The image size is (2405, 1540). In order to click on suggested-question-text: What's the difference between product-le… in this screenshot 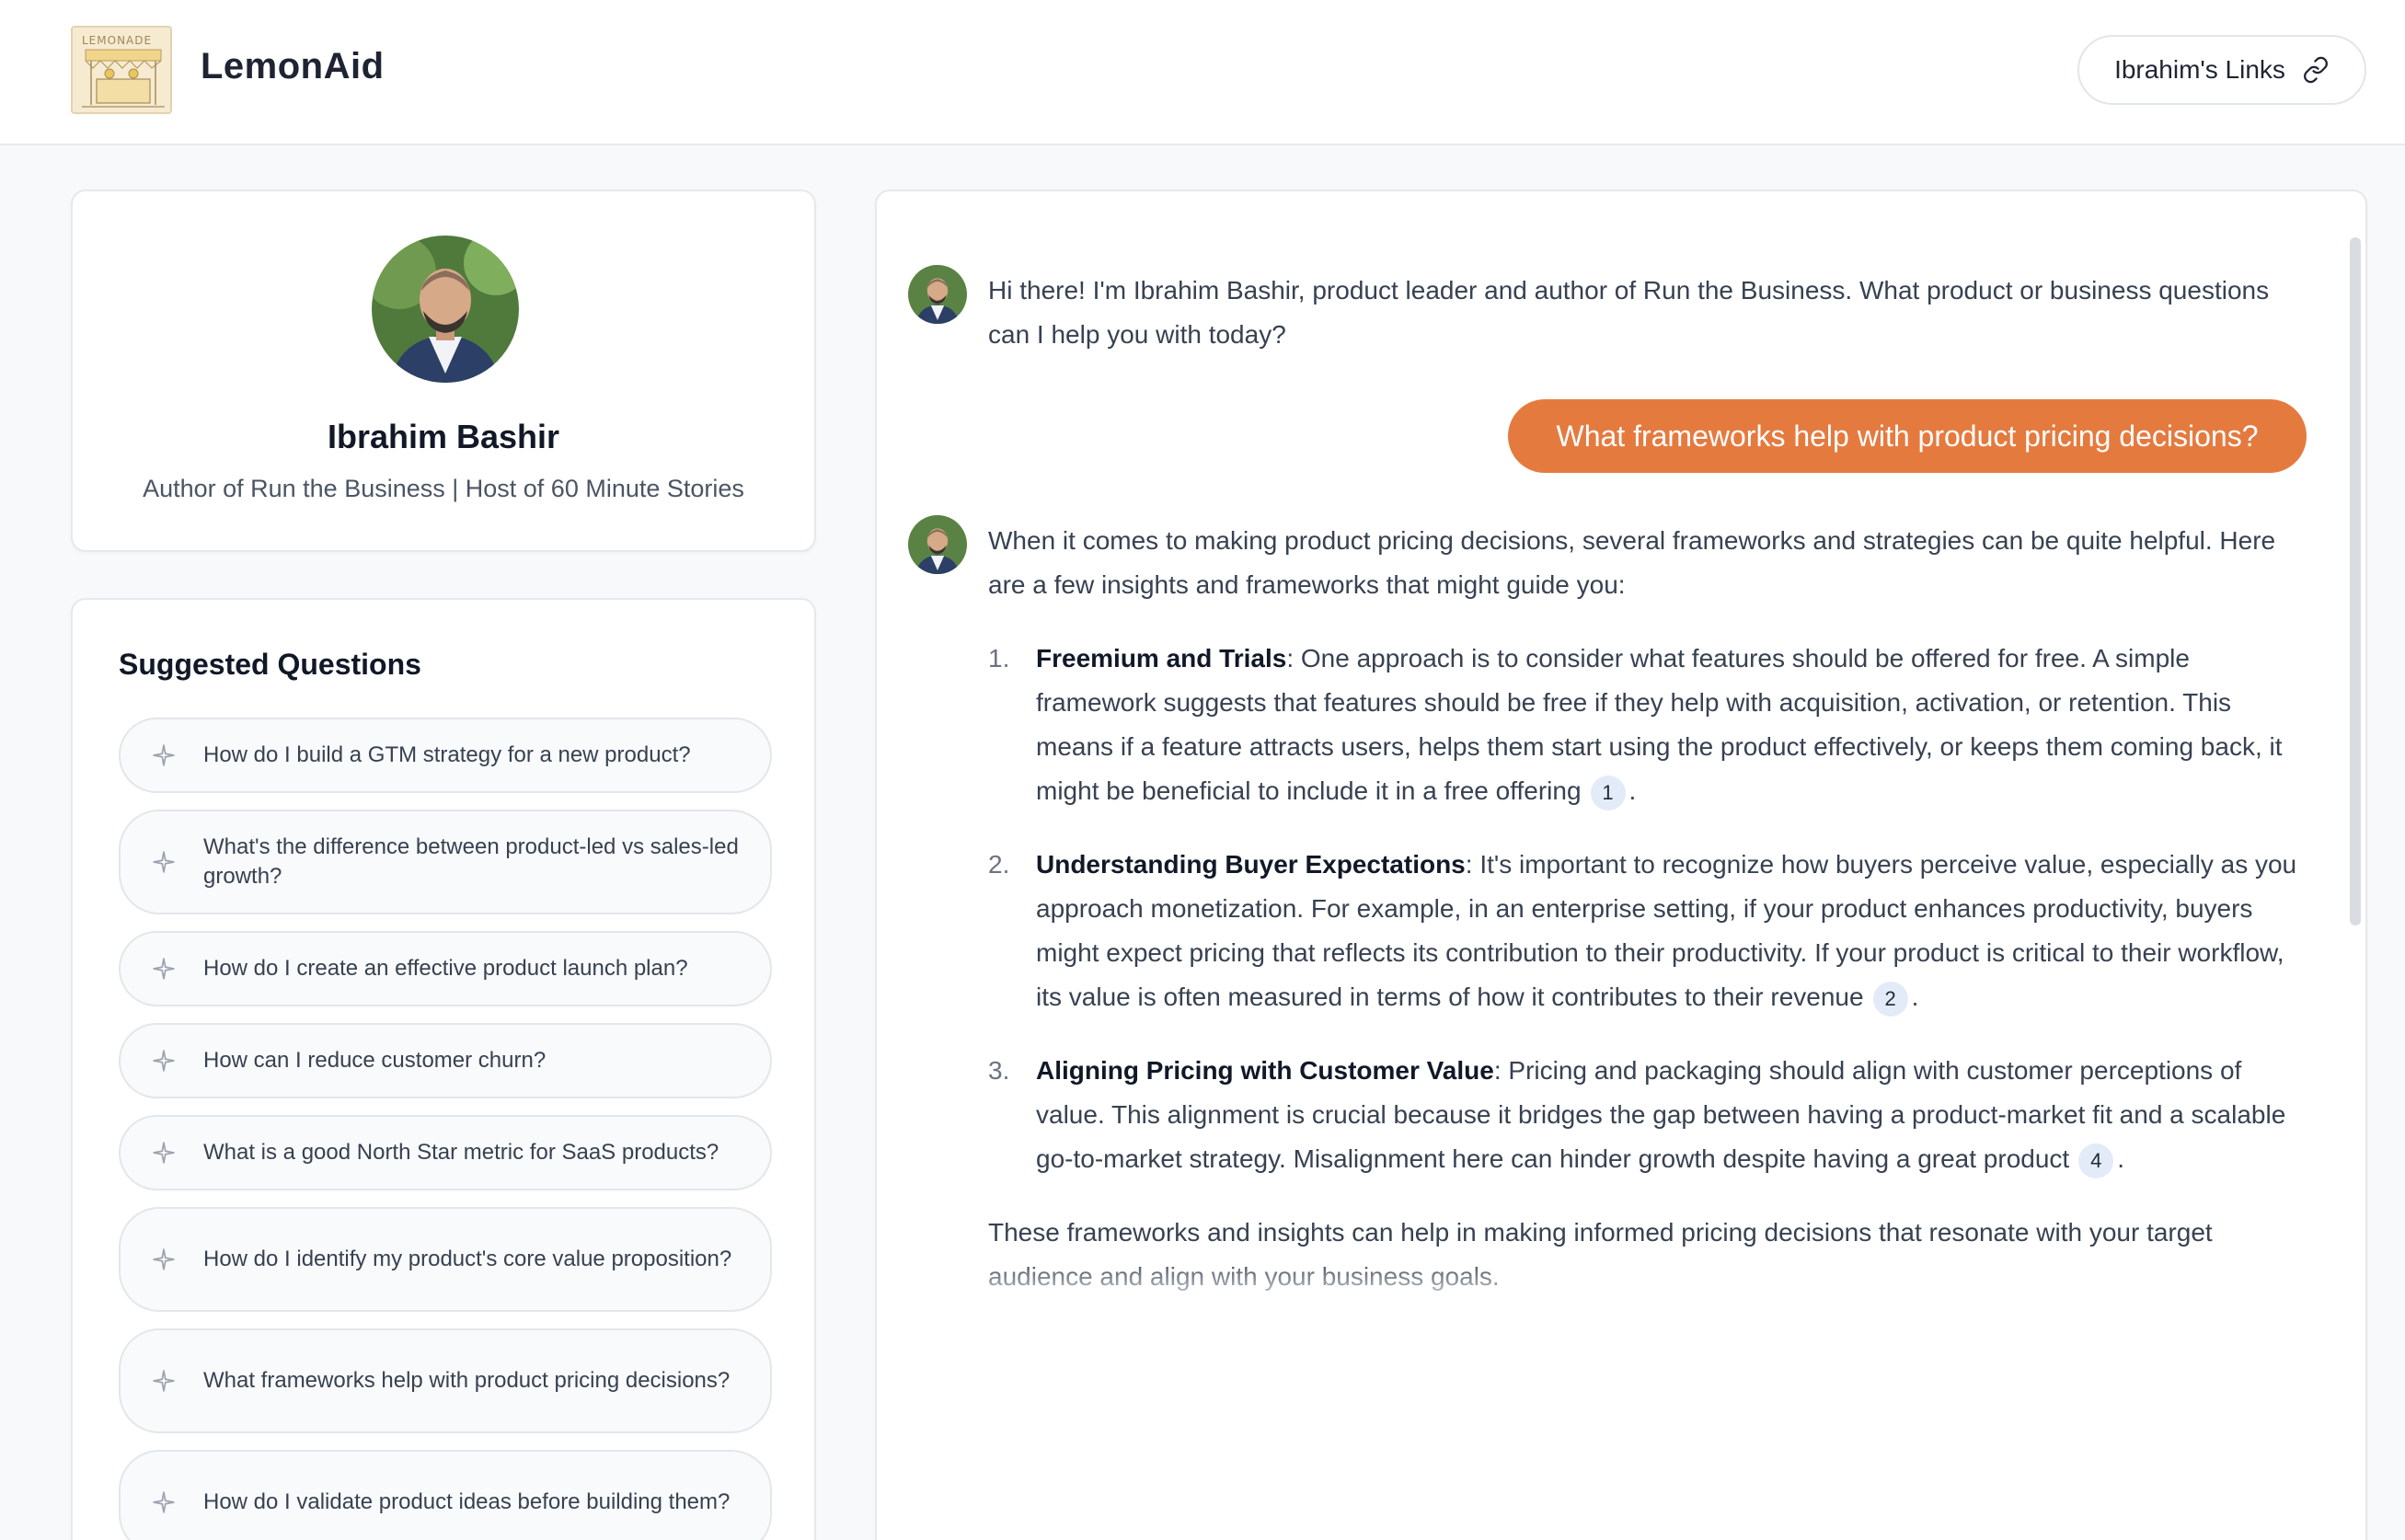, I will do `click(471, 861)`.